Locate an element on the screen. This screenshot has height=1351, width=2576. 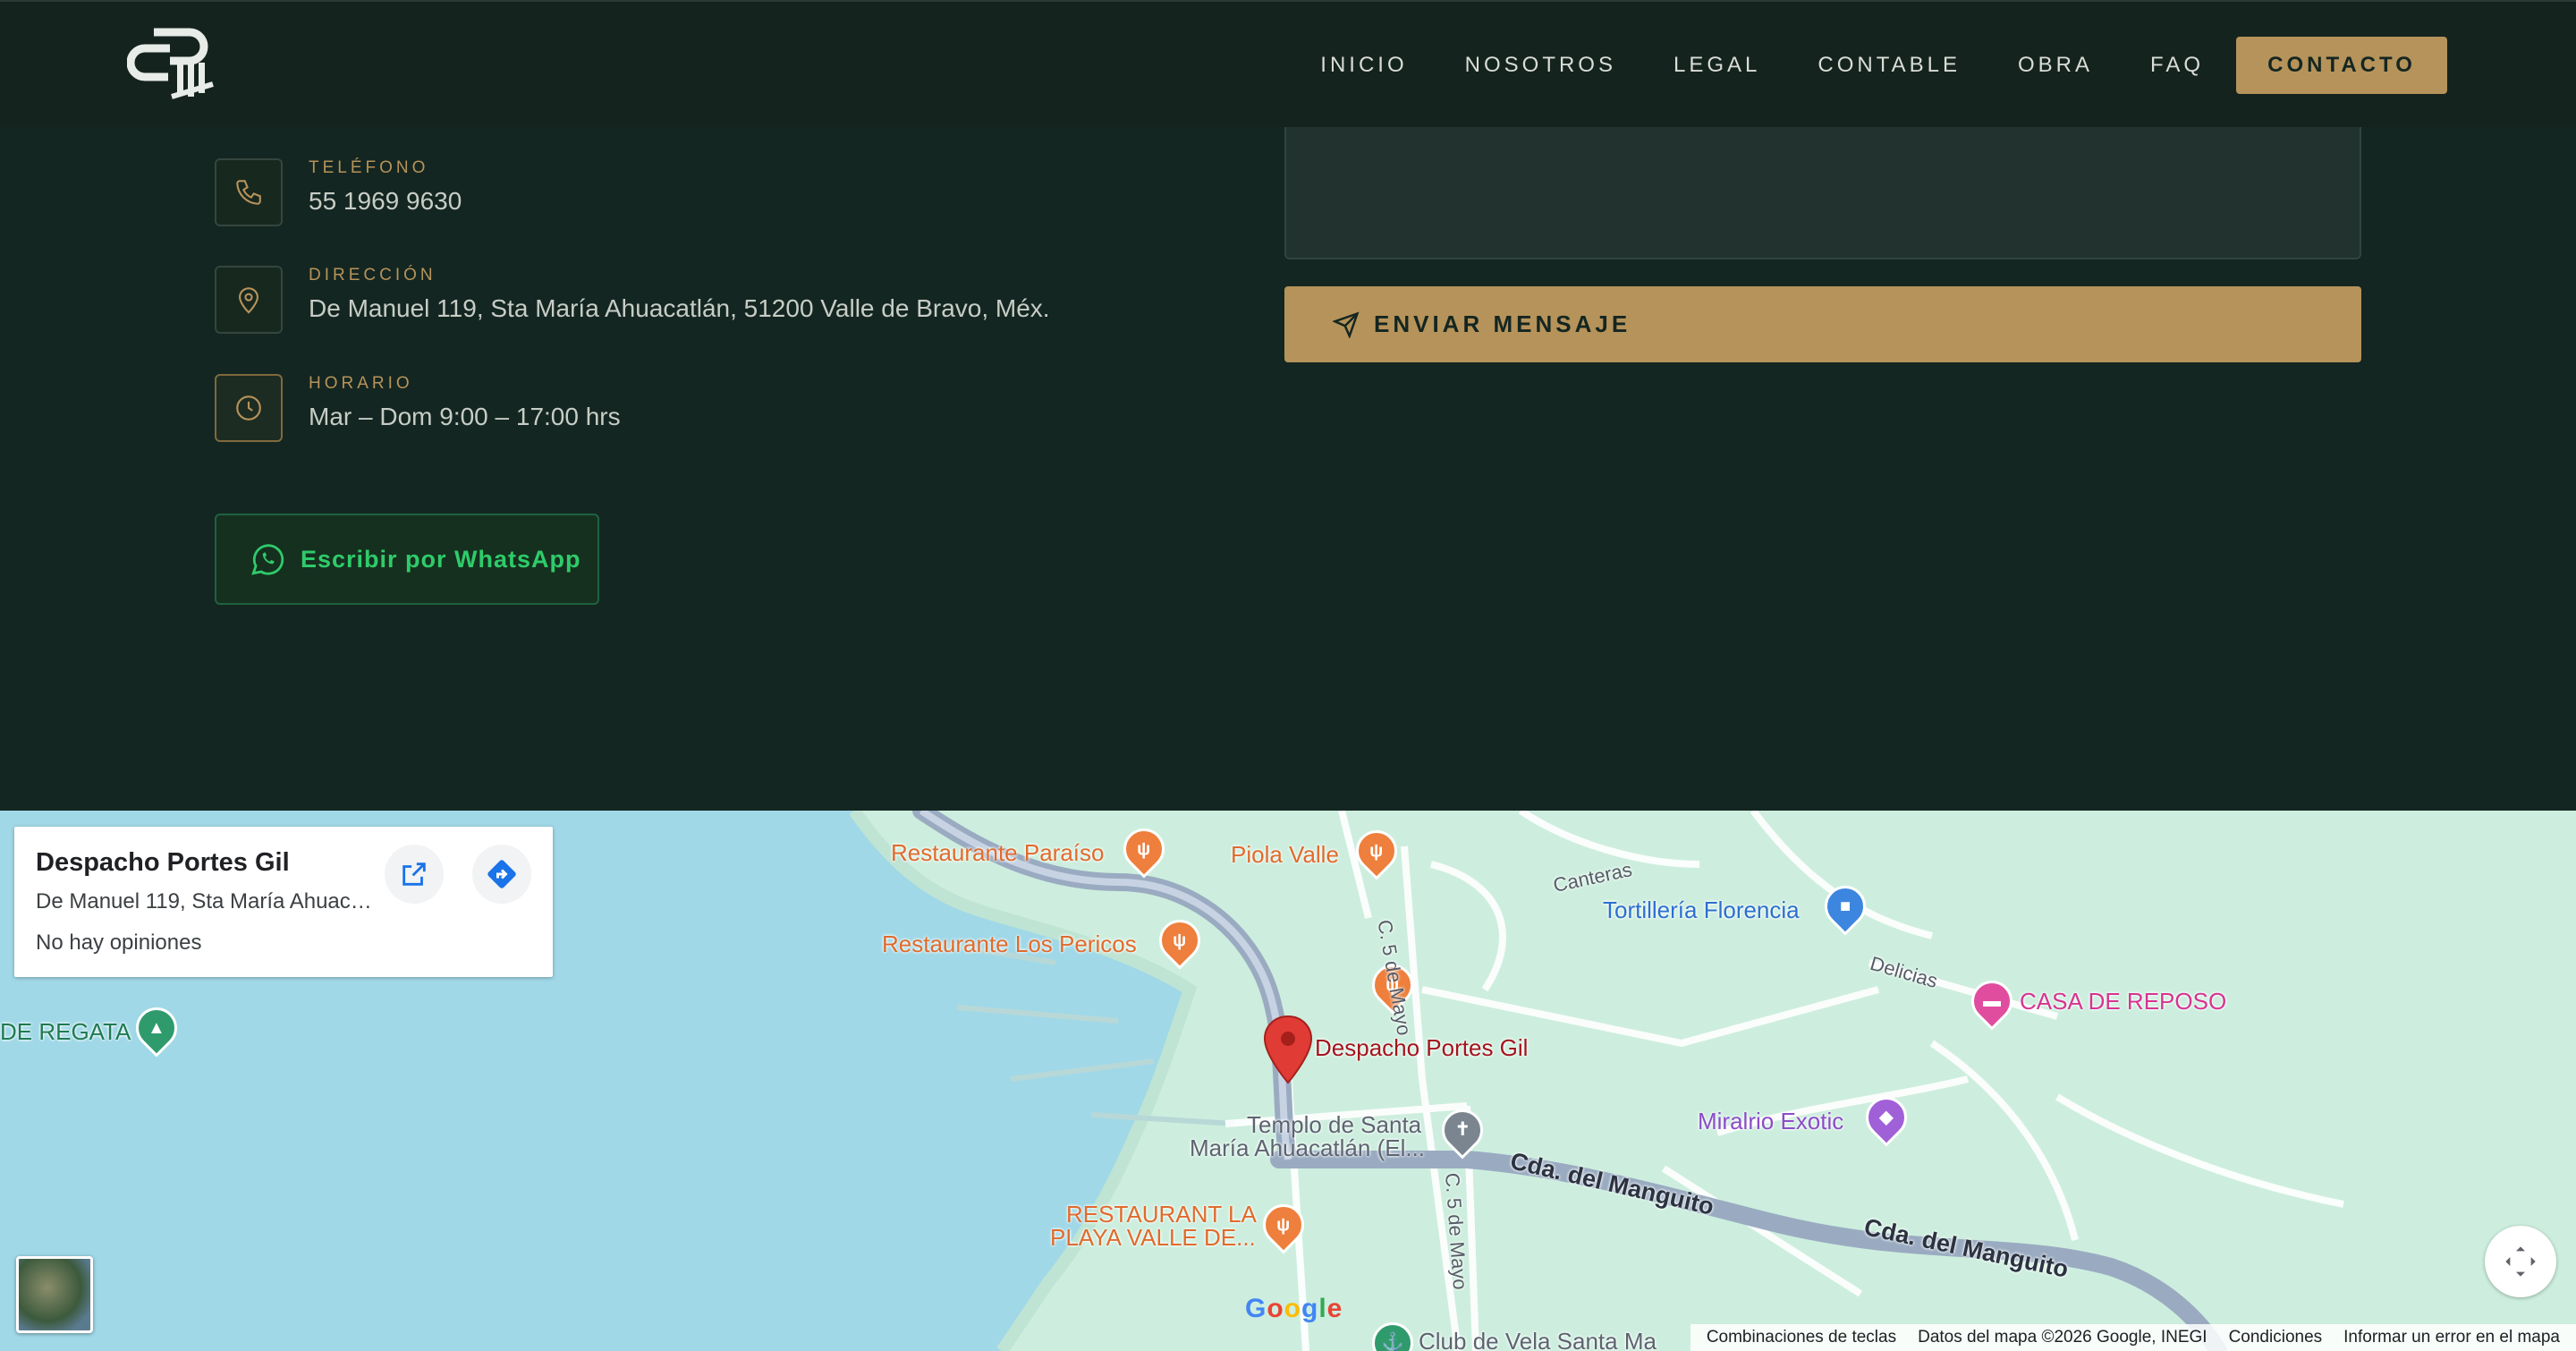
send-message-button: ENVIAR MENSAJE is located at coordinates (1822, 324).